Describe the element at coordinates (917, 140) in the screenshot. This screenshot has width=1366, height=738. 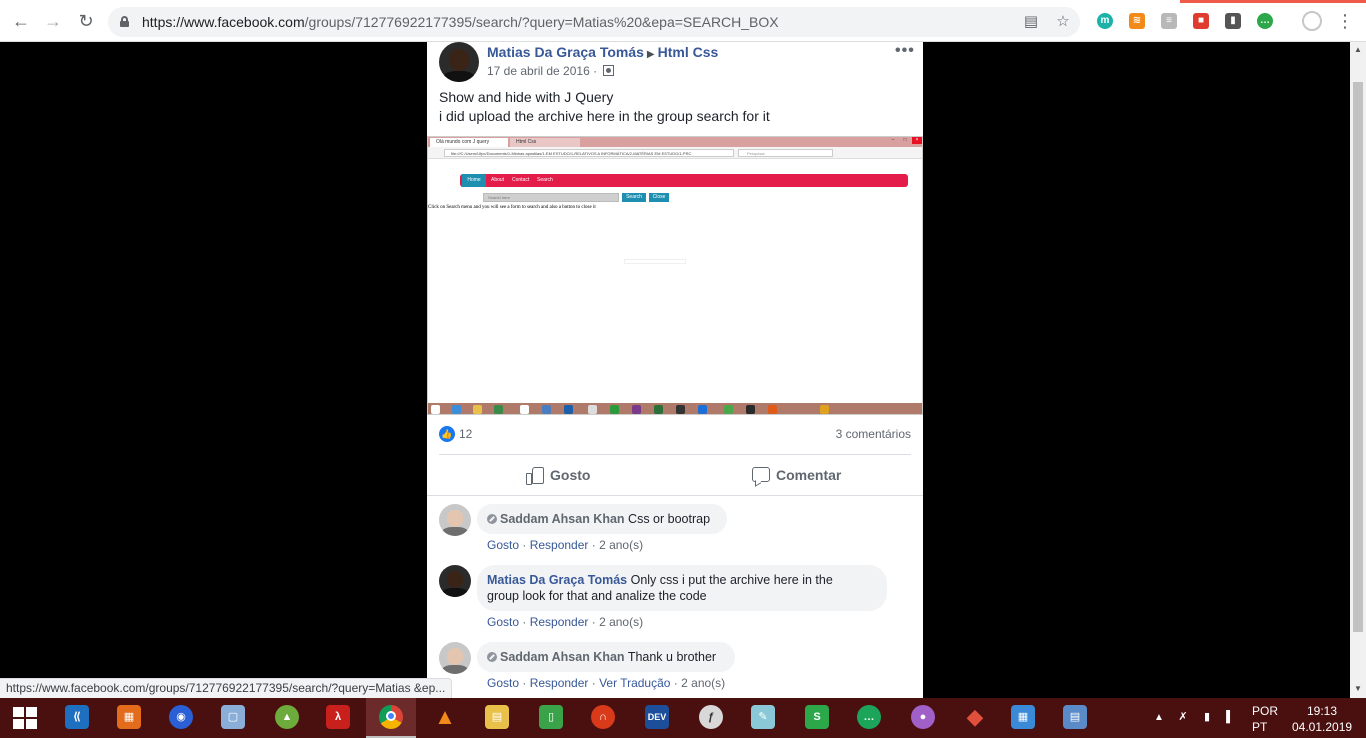
I see `image-close-icon: ×` at that location.